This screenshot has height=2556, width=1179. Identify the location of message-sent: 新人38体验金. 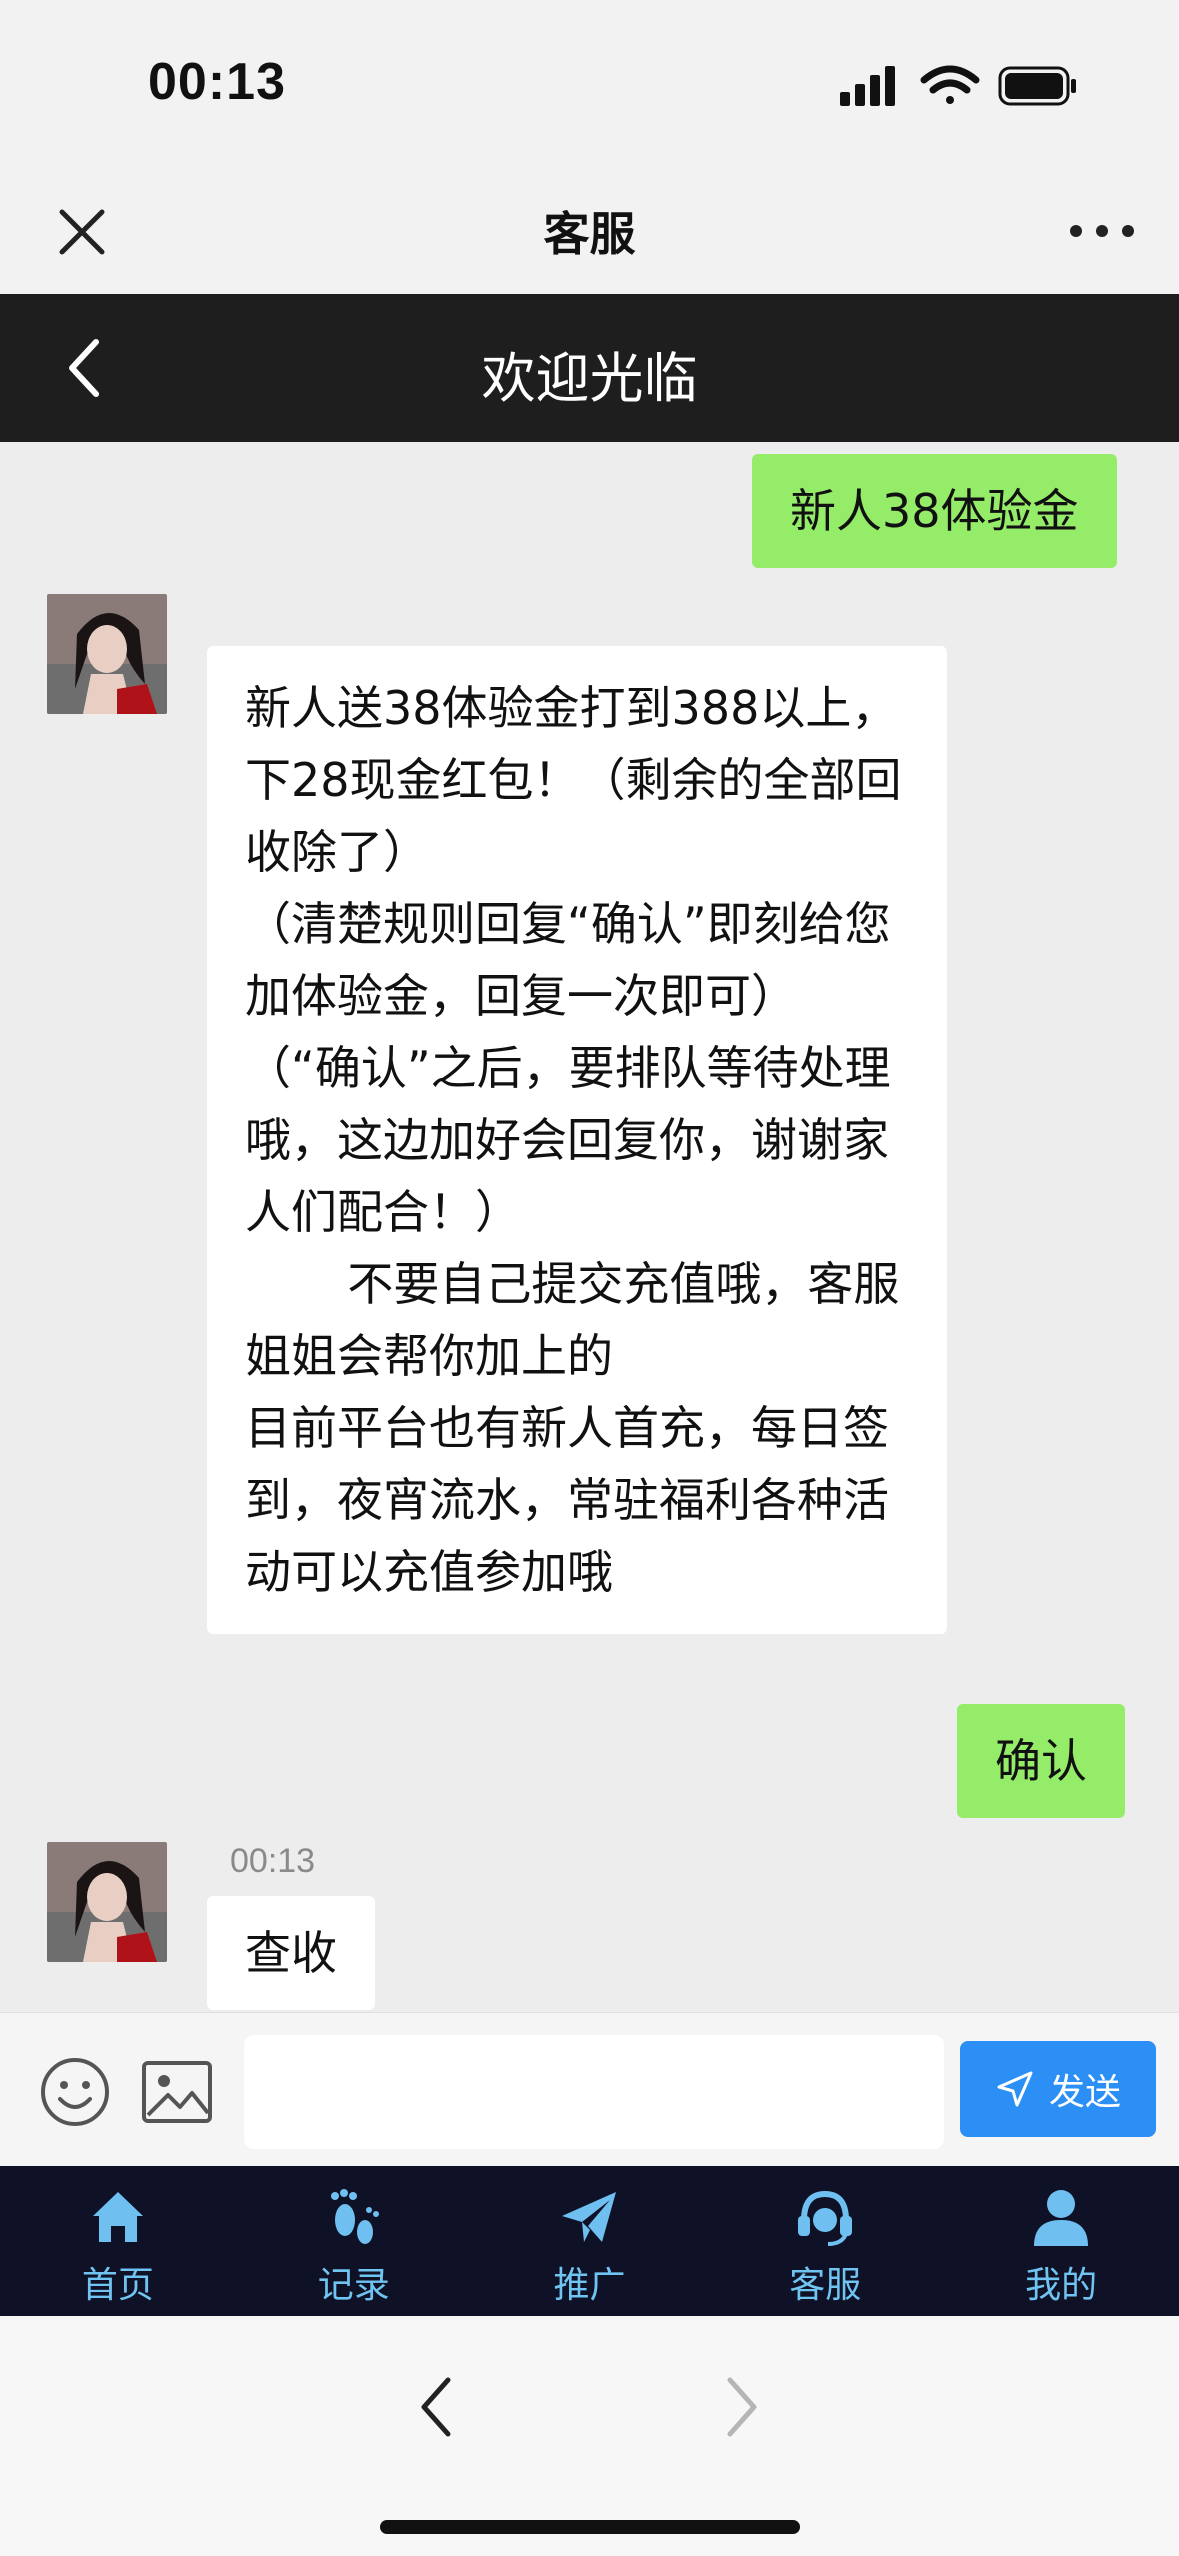
(934, 511).